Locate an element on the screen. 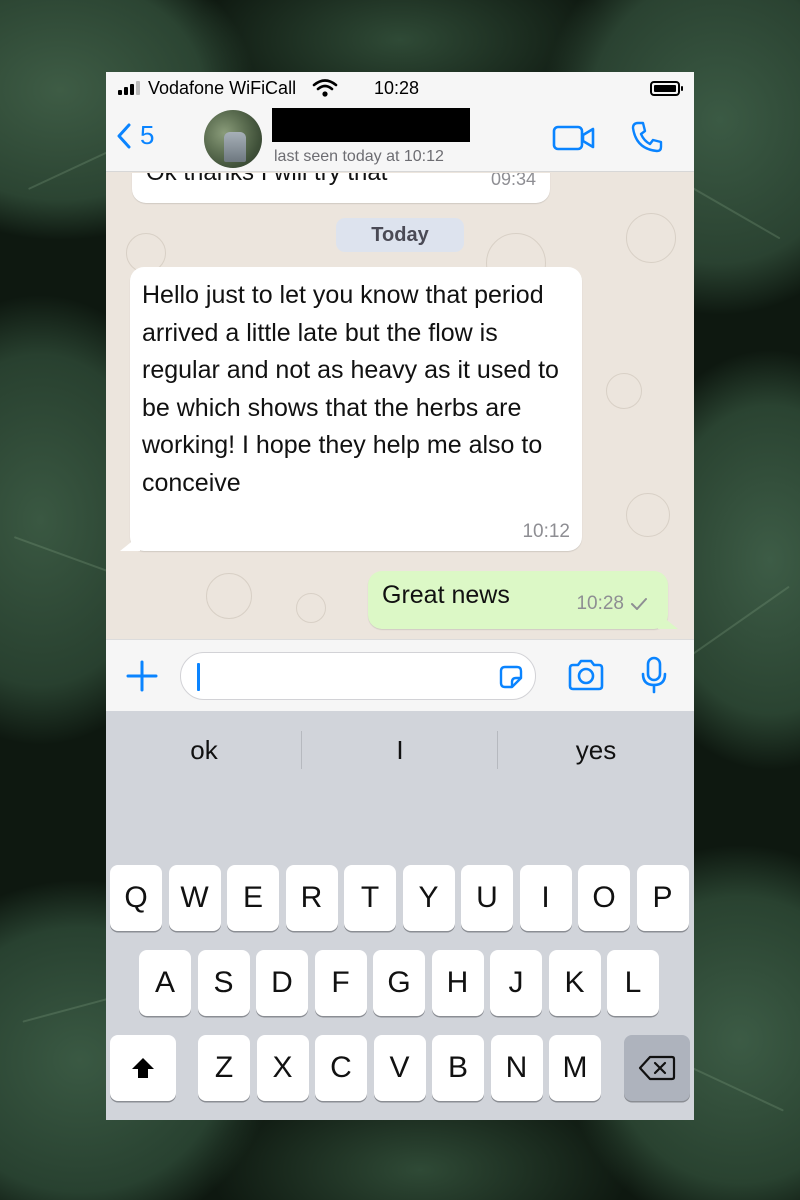  message-time: 10:28 is located at coordinates (600, 603).